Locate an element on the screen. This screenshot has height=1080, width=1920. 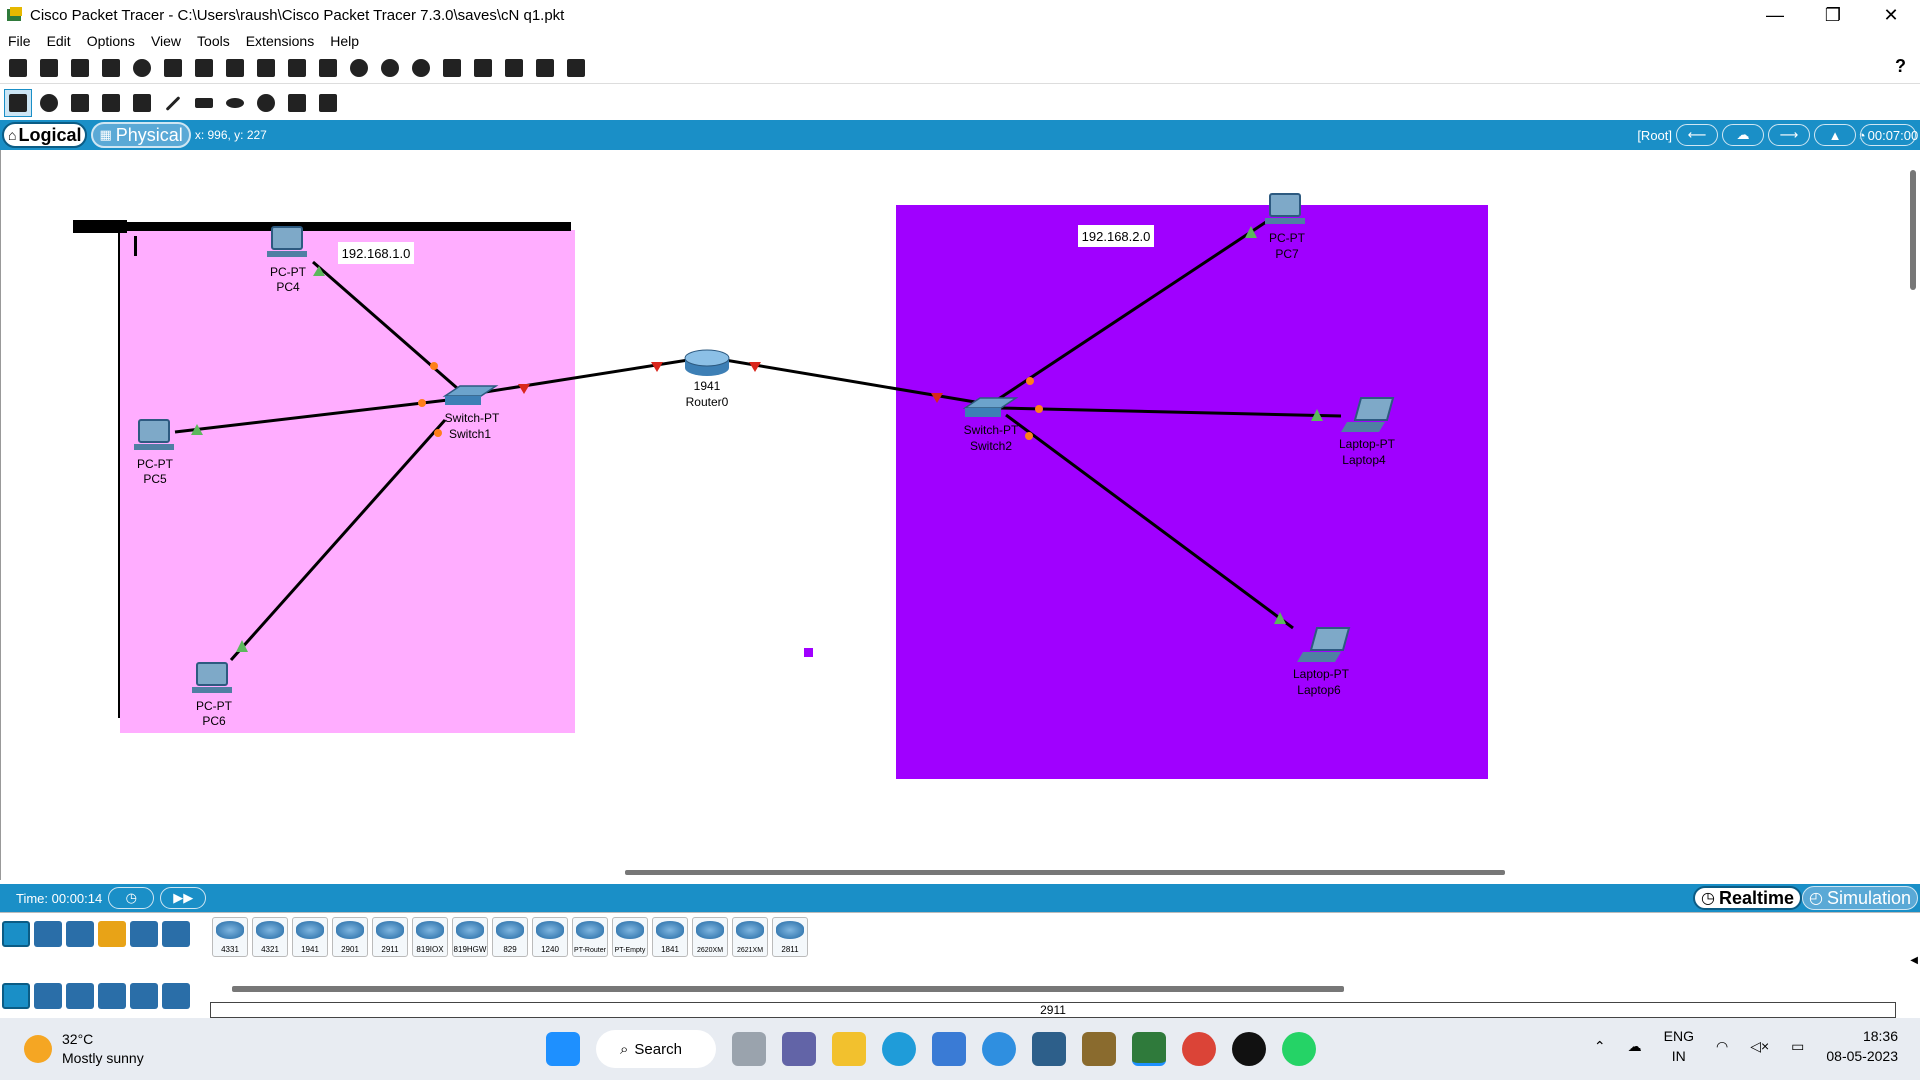
battery-icon: ▭ is located at coordinates (1797, 1046).